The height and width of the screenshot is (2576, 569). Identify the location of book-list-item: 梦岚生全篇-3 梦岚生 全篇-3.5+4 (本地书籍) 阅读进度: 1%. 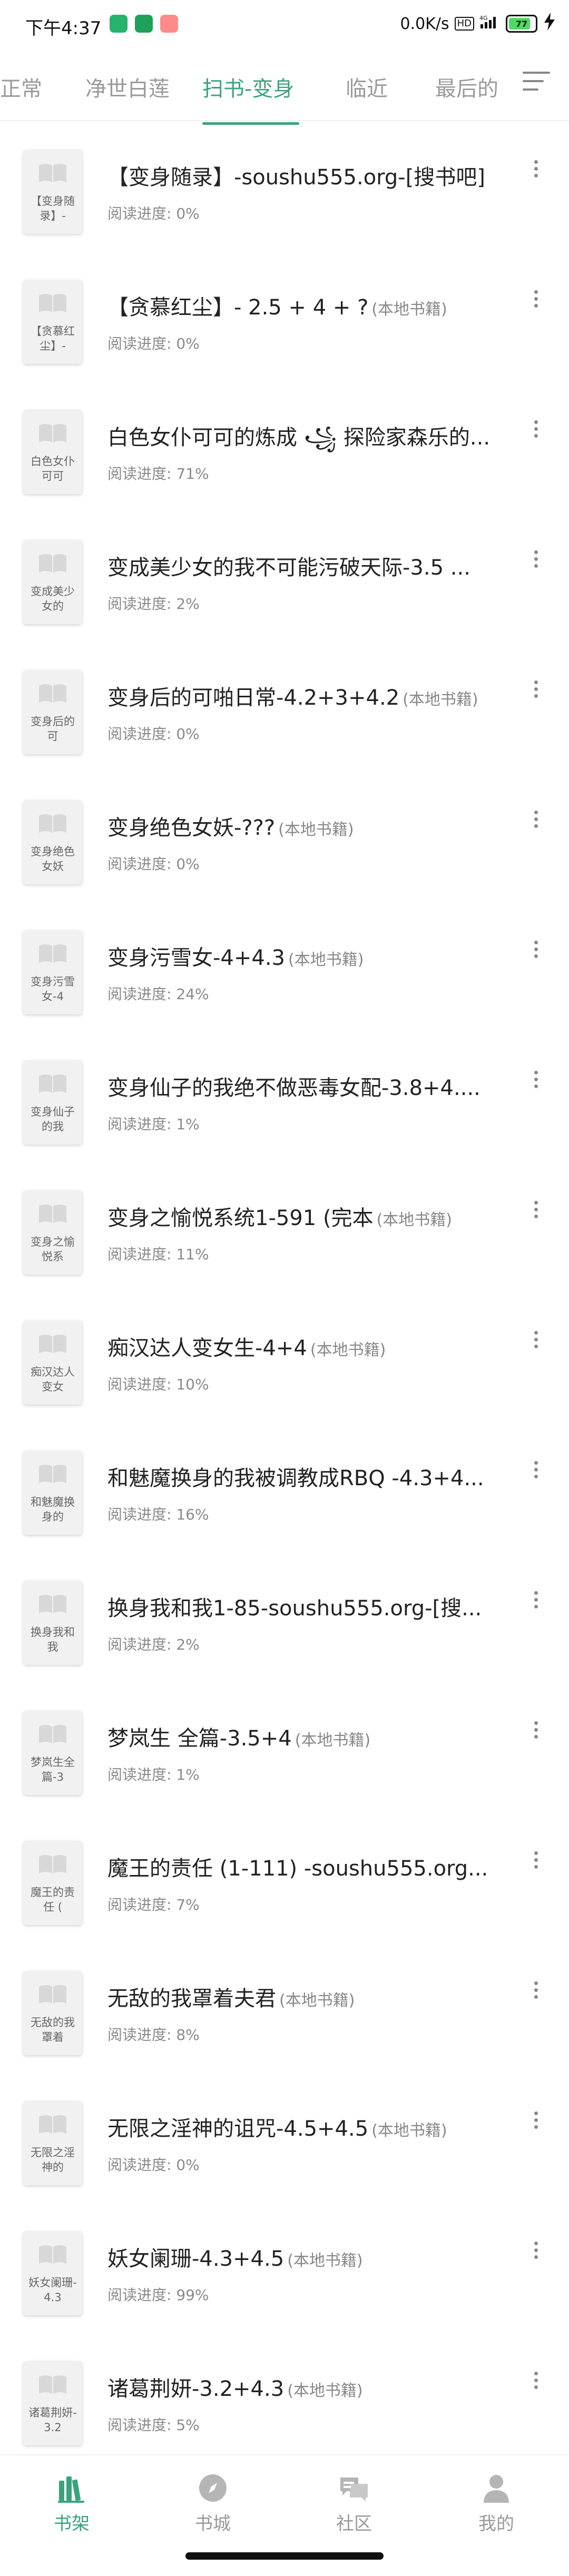
(284, 1748).